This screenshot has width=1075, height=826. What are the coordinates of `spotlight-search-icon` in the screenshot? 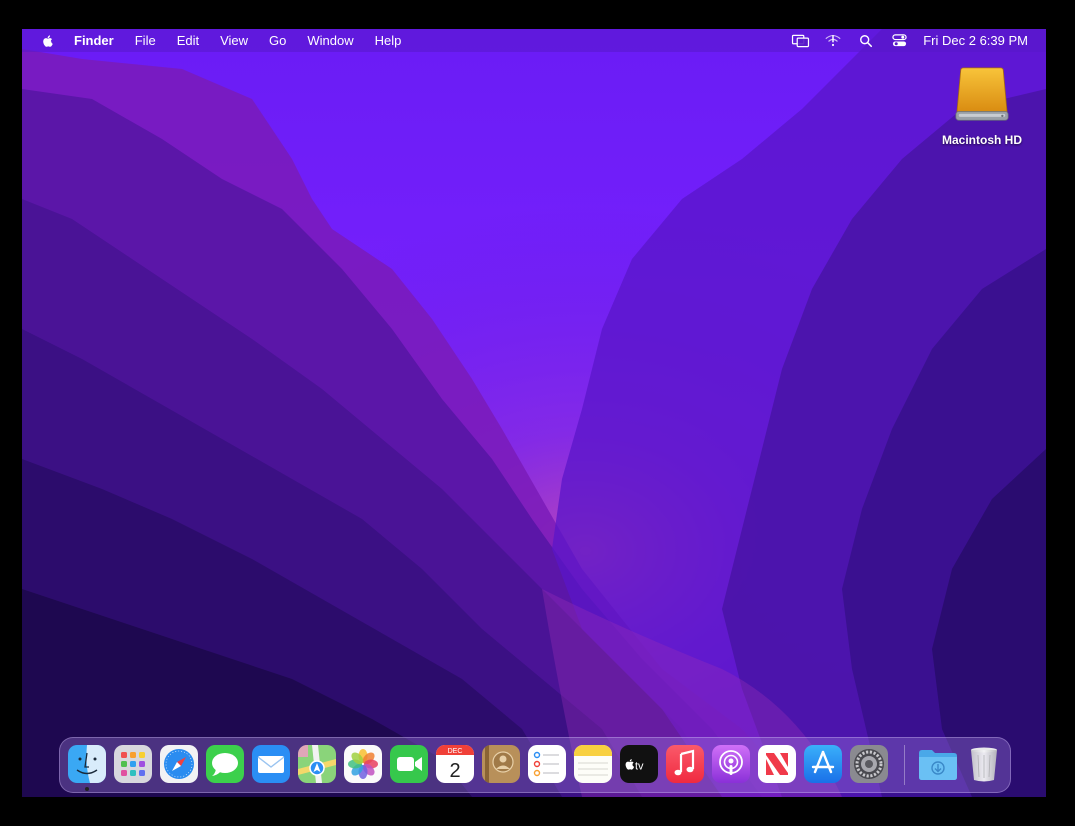 It's located at (866, 41).